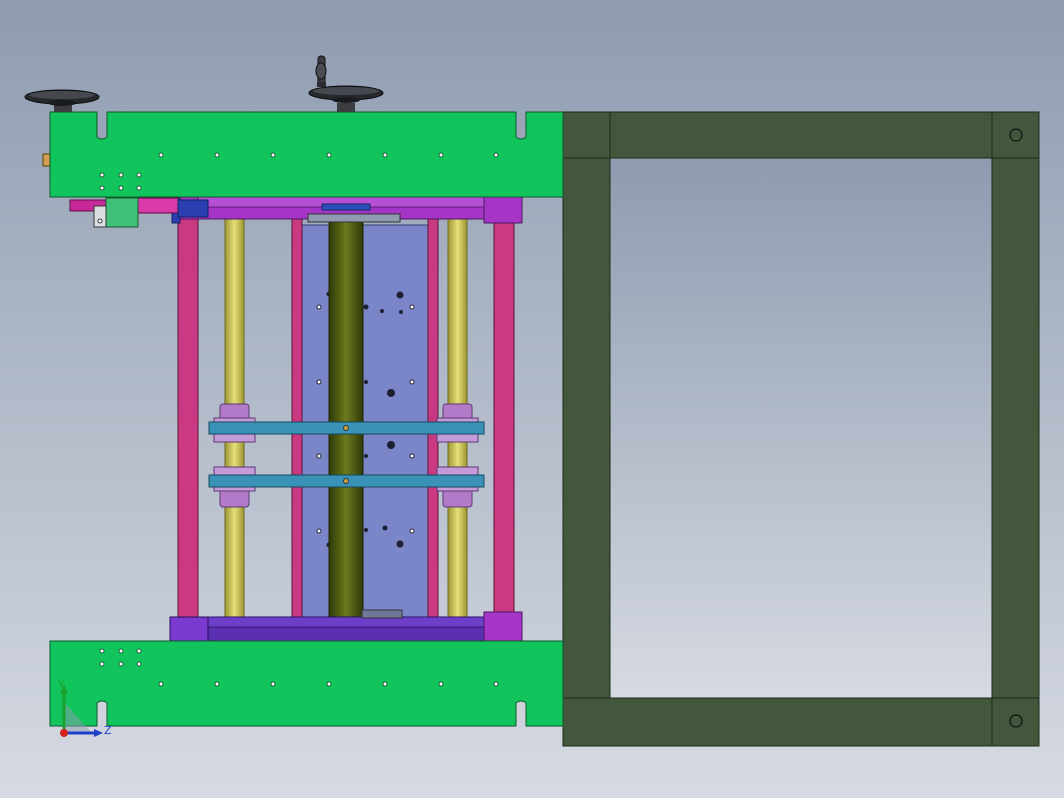  I want to click on post-left, so click(188, 419).